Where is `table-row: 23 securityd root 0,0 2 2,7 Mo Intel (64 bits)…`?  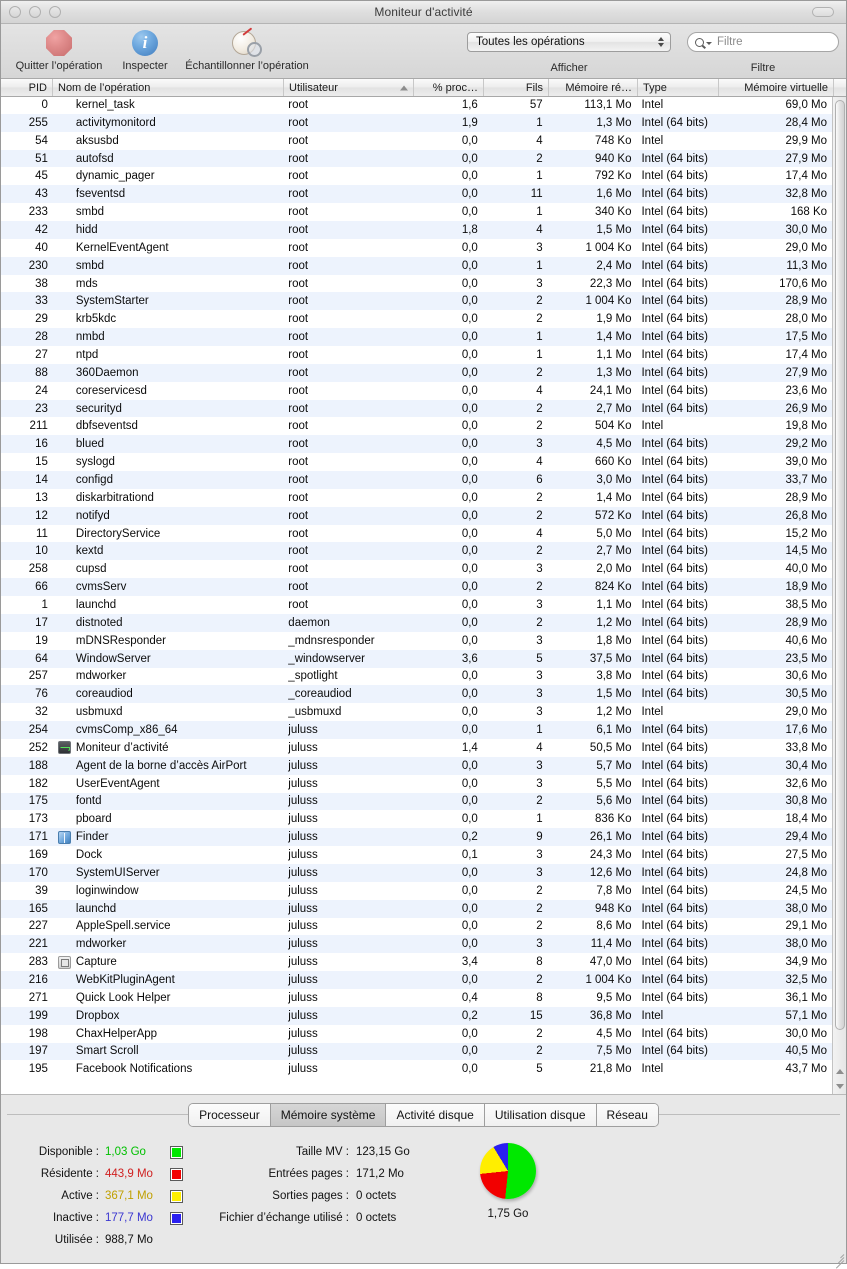
table-row: 23 securityd root 0,0 2 2,7 Mo Intel (64 bits)… is located at coordinates (416, 408).